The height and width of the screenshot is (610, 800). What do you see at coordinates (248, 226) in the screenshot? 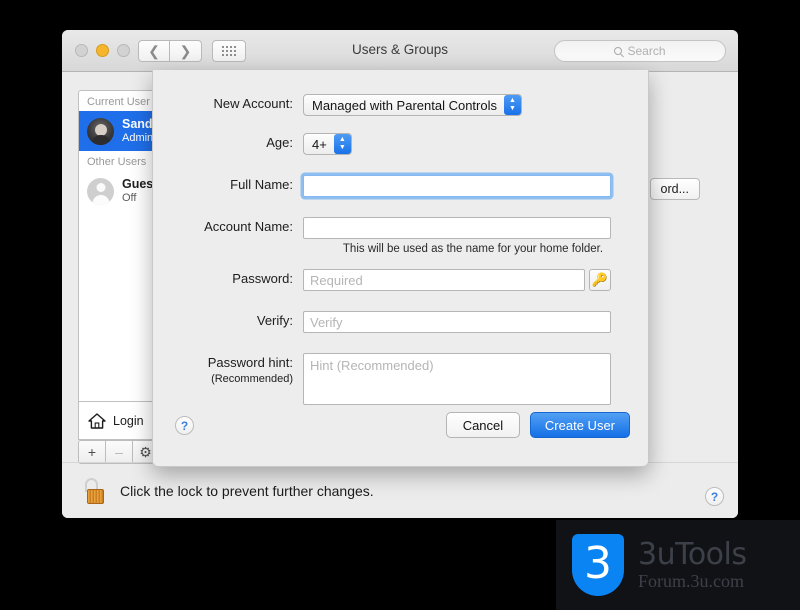
I see `account-name-label: Account Name:` at bounding box center [248, 226].